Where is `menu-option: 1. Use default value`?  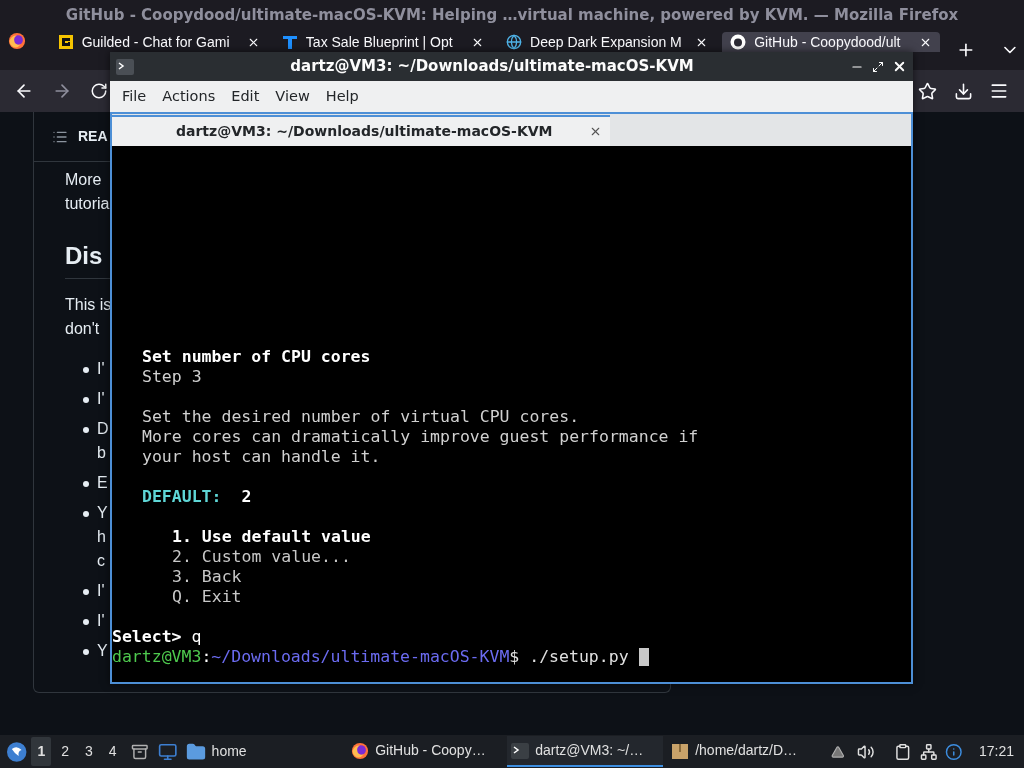
menu-option: 1. Use default value is located at coordinates (526, 537).